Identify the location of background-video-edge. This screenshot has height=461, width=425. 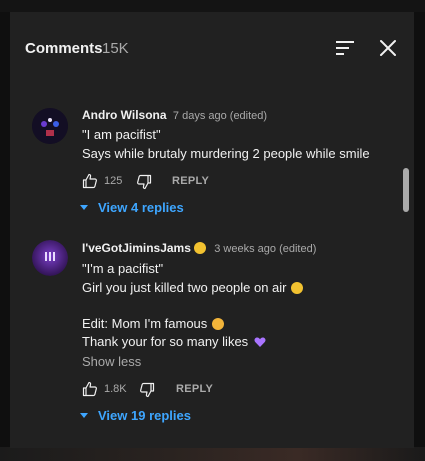
(212, 454).